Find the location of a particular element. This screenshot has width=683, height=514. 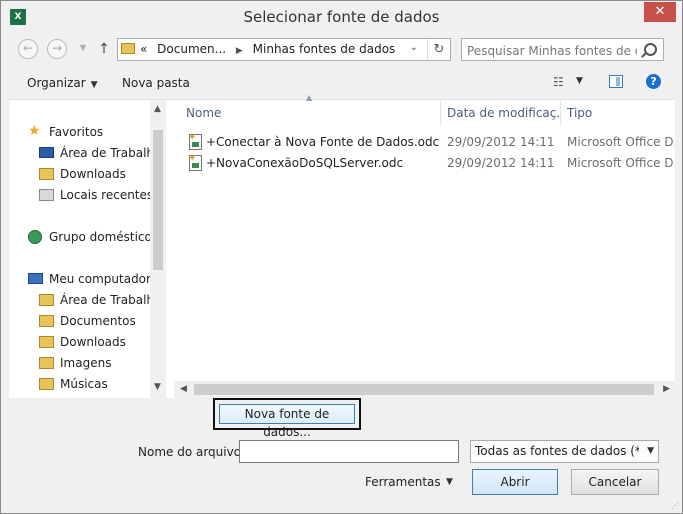

filename-label: Nome do arquivo: is located at coordinates (192, 452).